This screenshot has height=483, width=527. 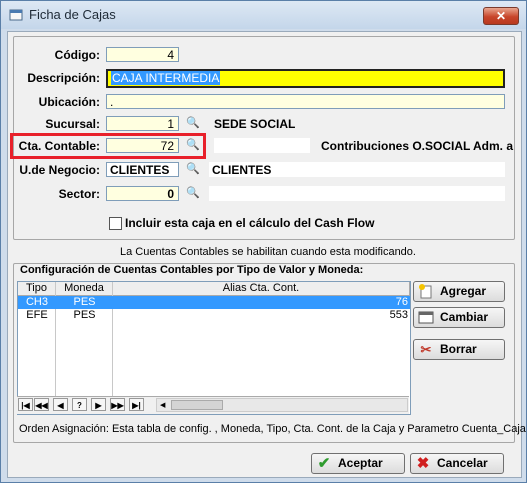 What do you see at coordinates (426, 317) in the screenshot?
I see `edit-window-icon` at bounding box center [426, 317].